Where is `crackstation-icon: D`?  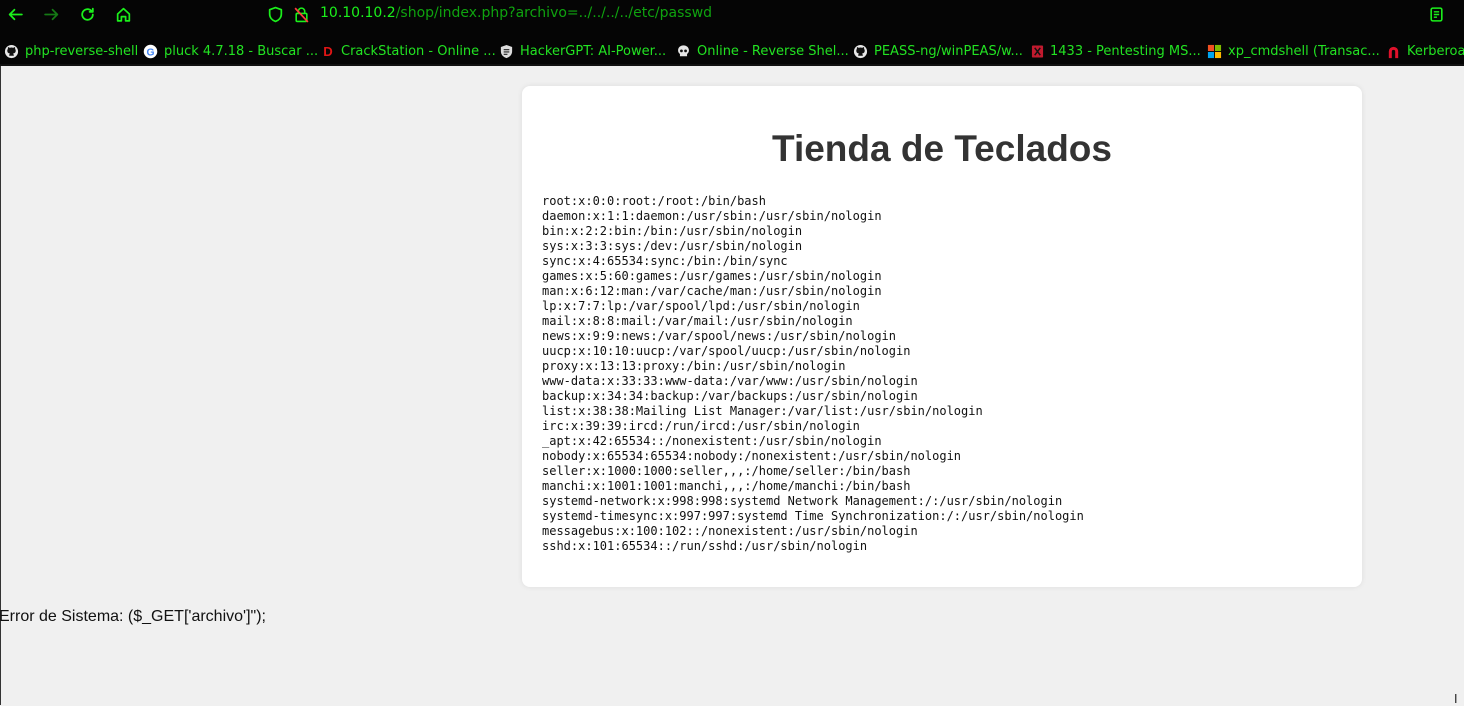
crackstation-icon: D is located at coordinates (328, 51).